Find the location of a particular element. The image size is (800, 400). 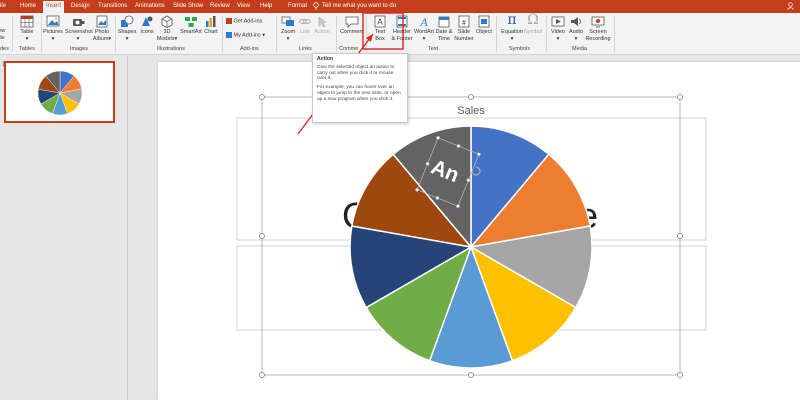

annotation-arrow-head-icon is located at coordinates (369, 38).